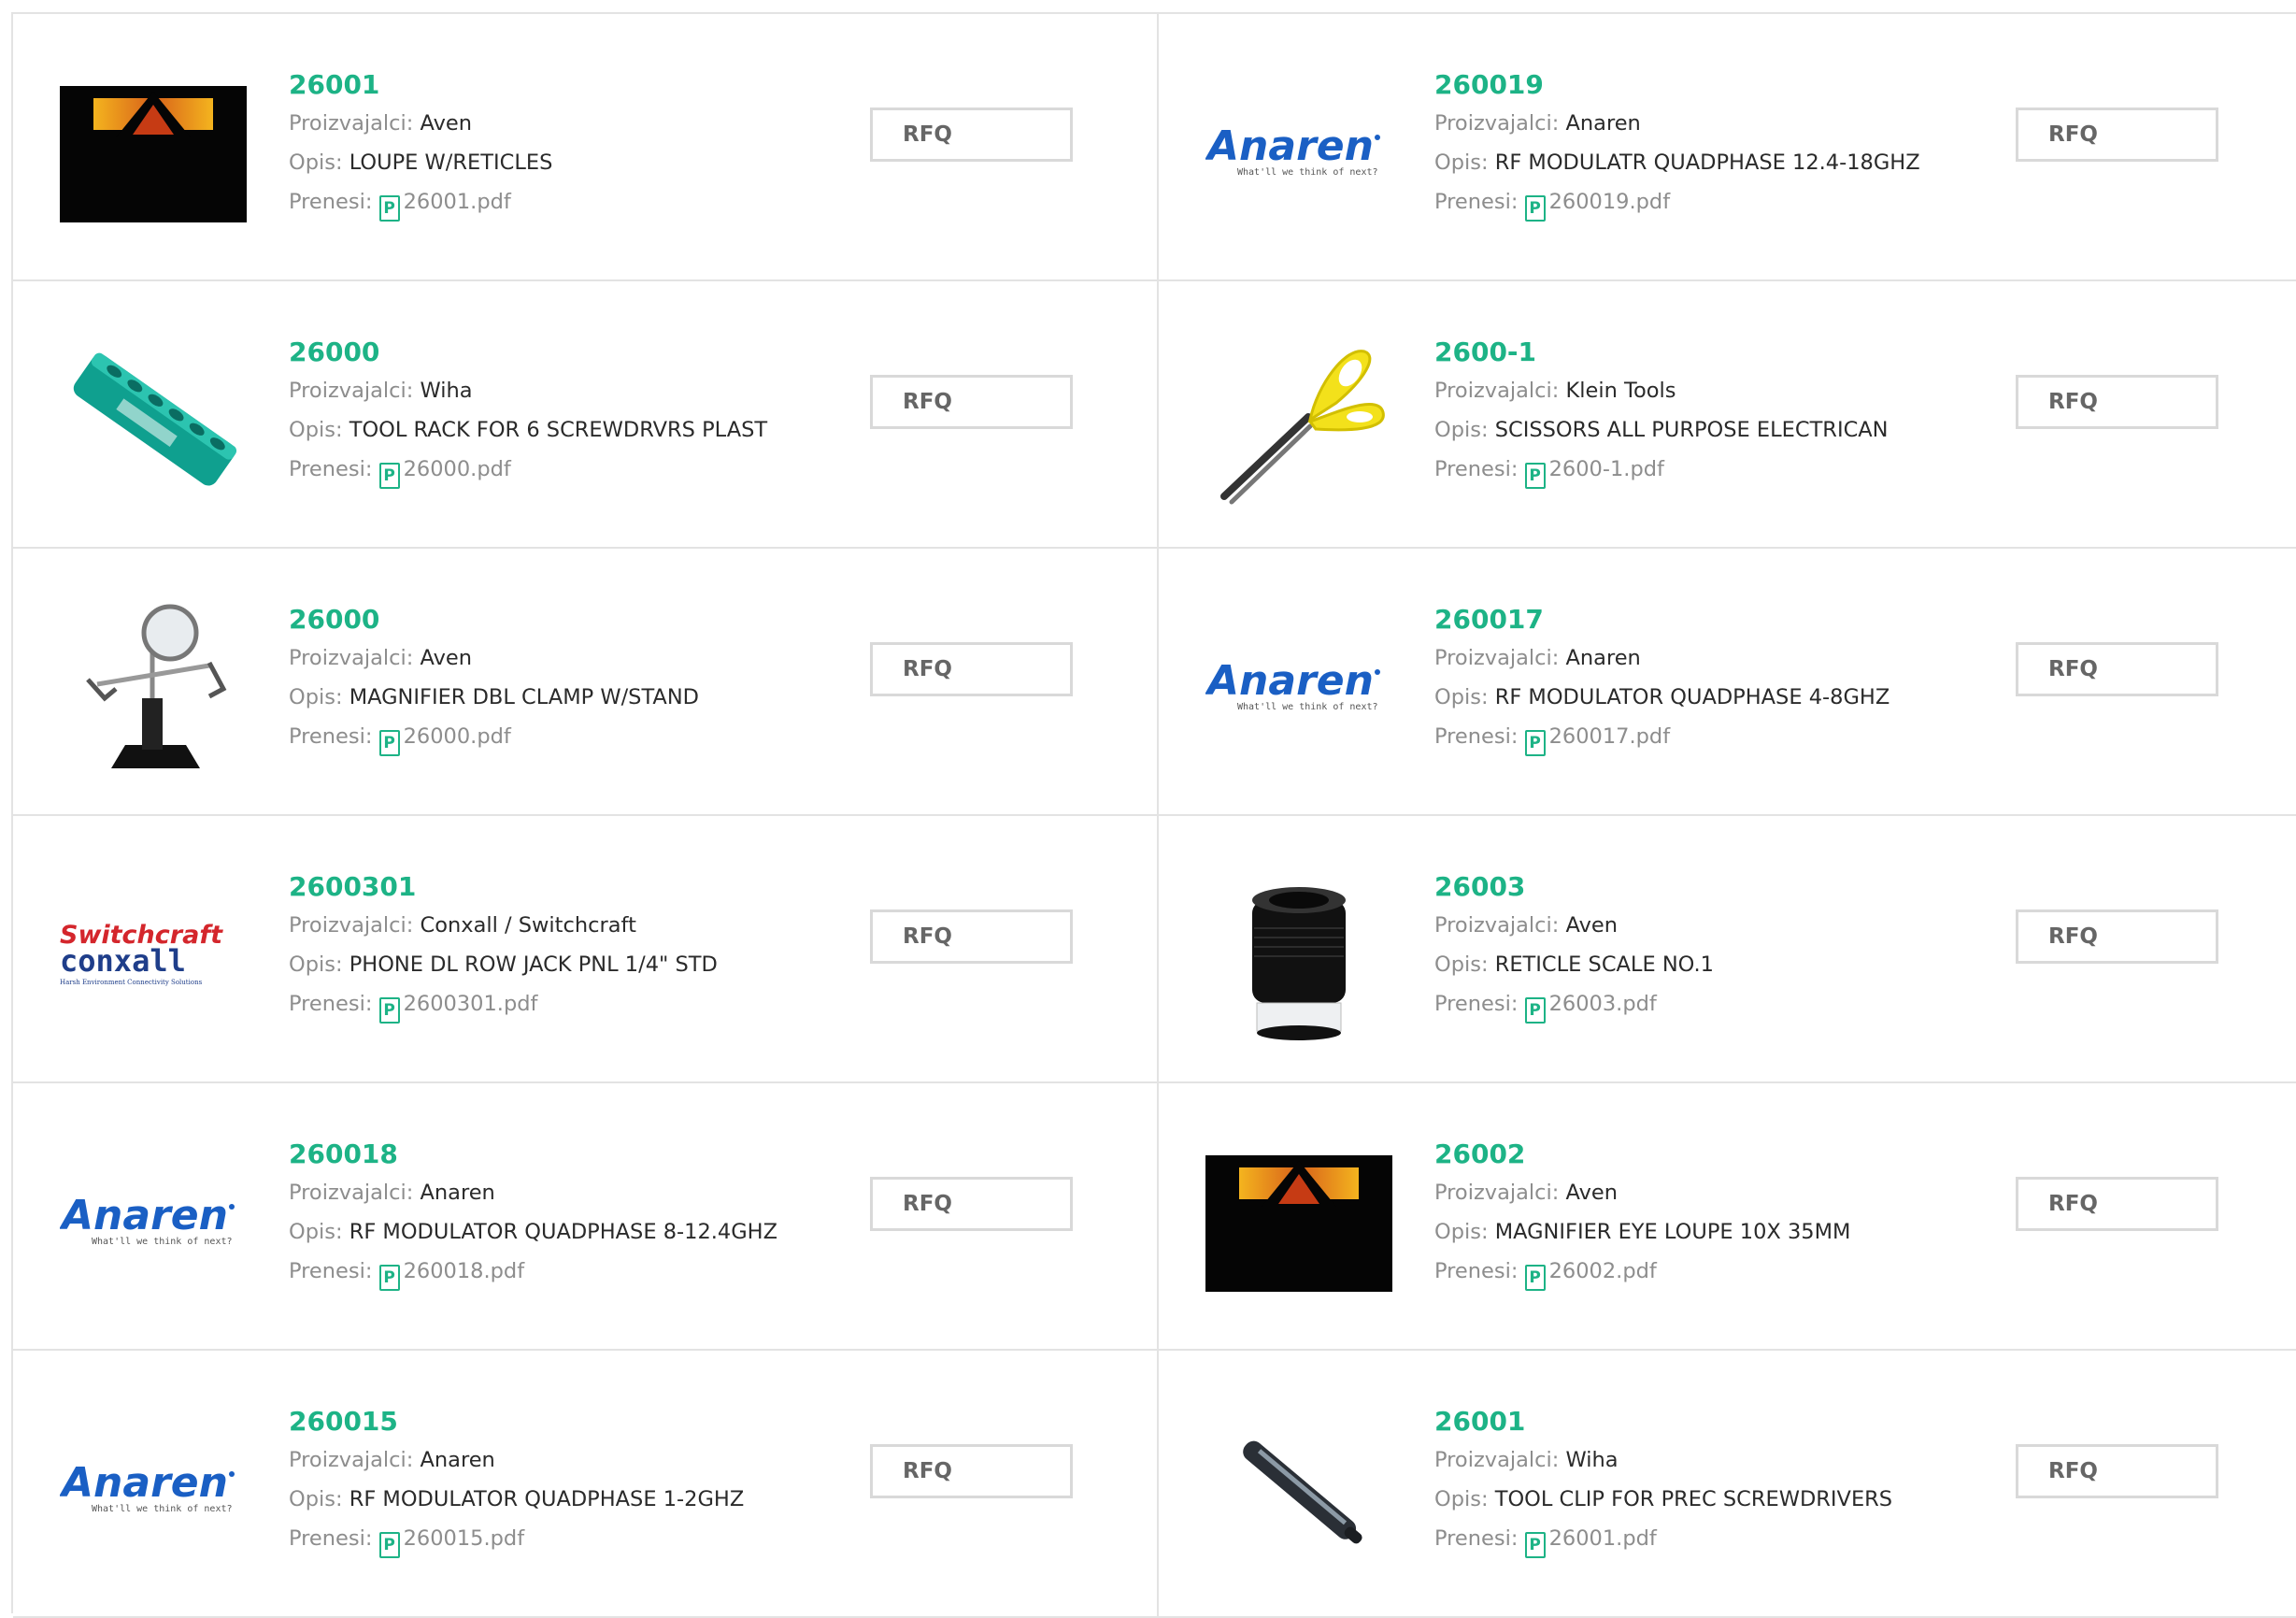 Image resolution: width=2296 pixels, height=1618 pixels. I want to click on part-number-link: 26002, so click(1724, 1154).